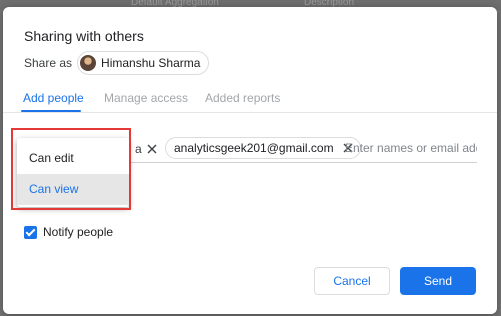 The image size is (501, 316). I want to click on tab-bar: Add people Manage access Added reports, so click(250, 100).